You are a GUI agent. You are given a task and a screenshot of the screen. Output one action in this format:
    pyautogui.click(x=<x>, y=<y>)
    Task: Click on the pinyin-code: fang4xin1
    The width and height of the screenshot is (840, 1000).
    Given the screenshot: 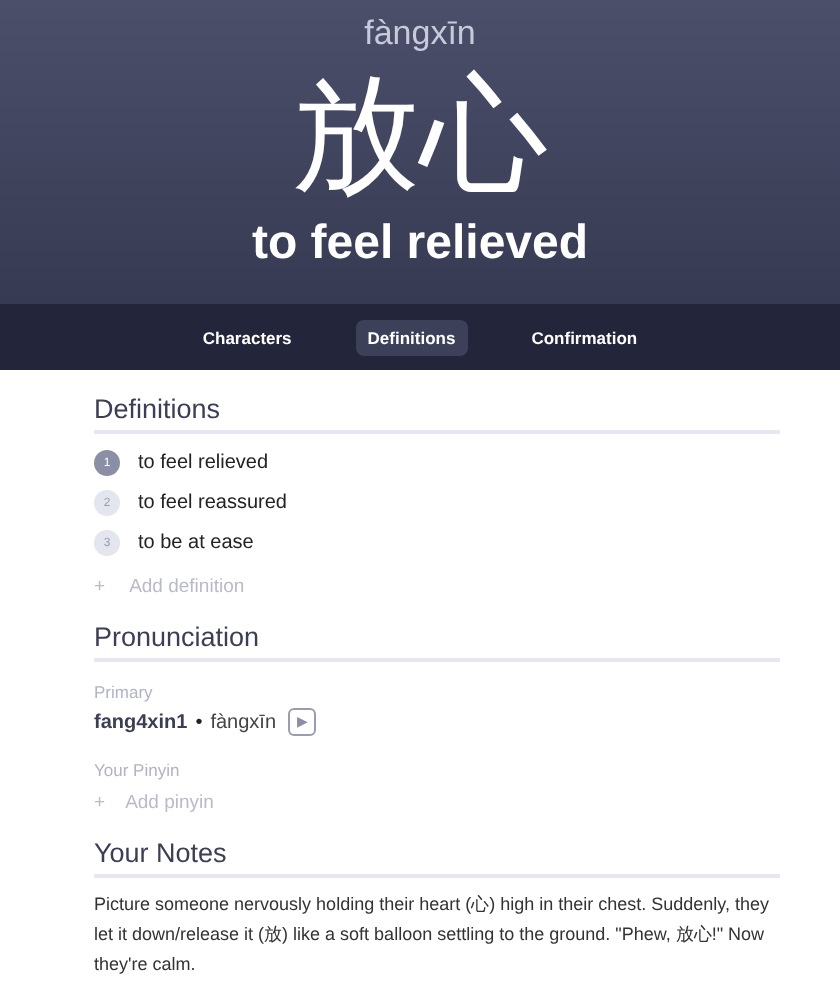 What is the action you would take?
    pyautogui.click(x=141, y=722)
    